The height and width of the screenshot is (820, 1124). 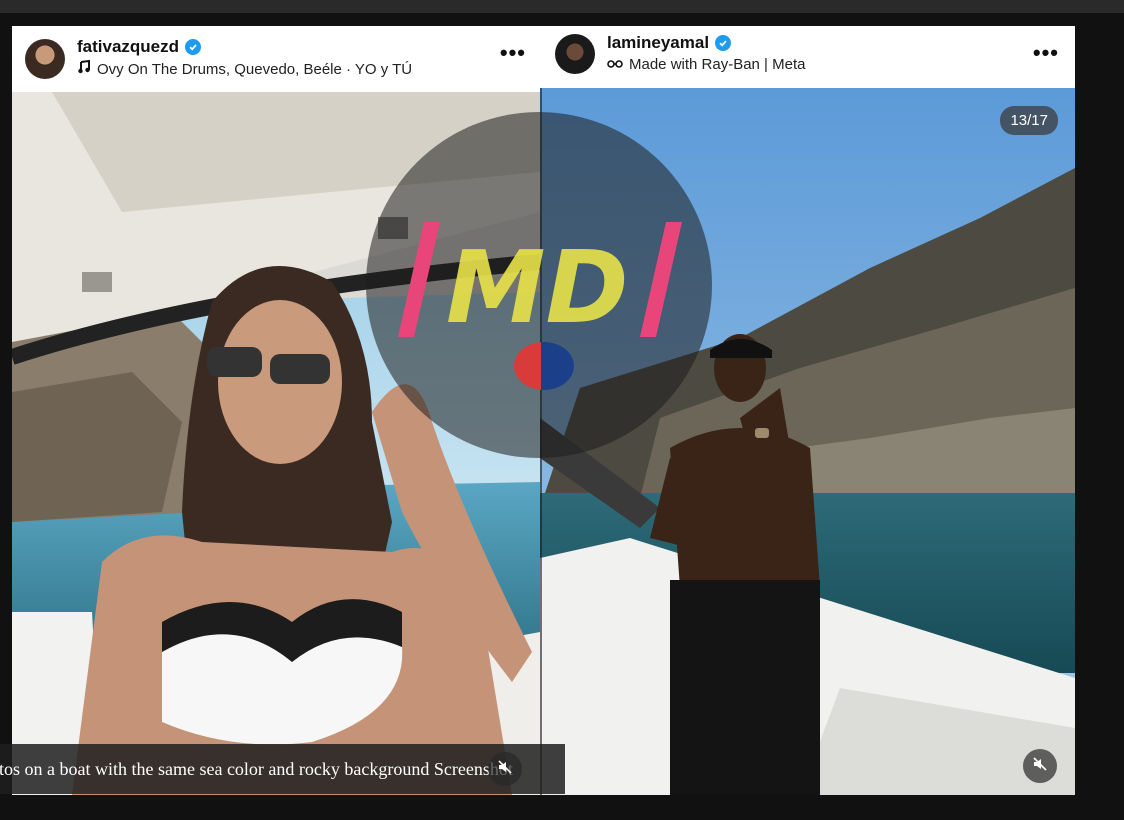 I want to click on product-label: Made with Ray-Ban | Meta, so click(x=717, y=64).